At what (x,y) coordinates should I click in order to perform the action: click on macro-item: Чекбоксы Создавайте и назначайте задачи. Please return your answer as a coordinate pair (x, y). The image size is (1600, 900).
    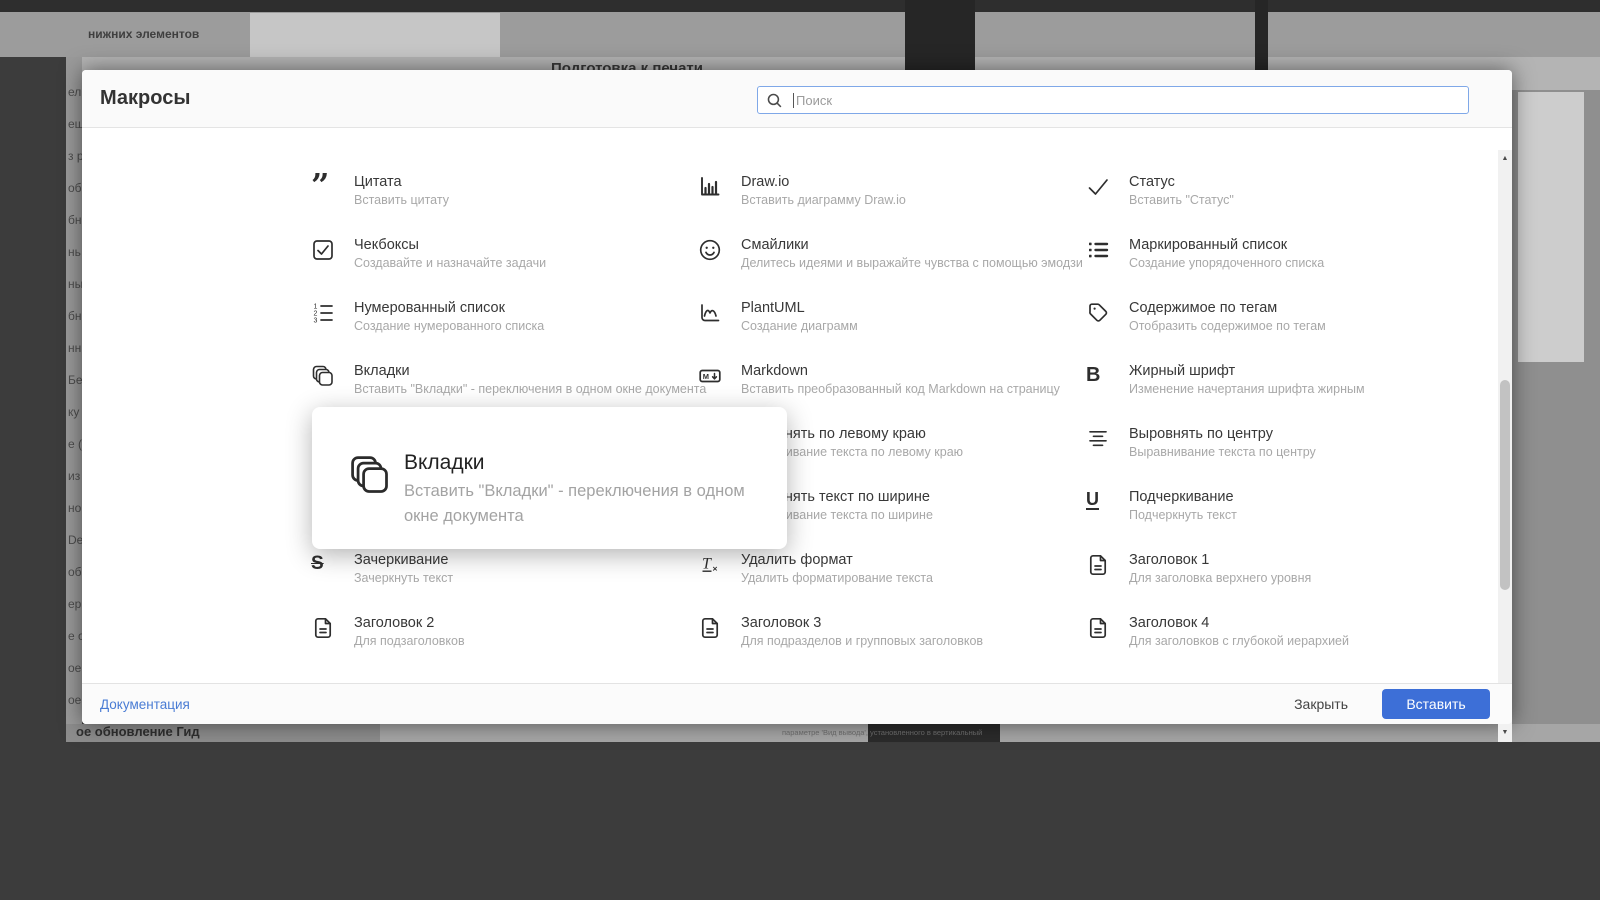
    Looking at the image, I should click on (497, 253).